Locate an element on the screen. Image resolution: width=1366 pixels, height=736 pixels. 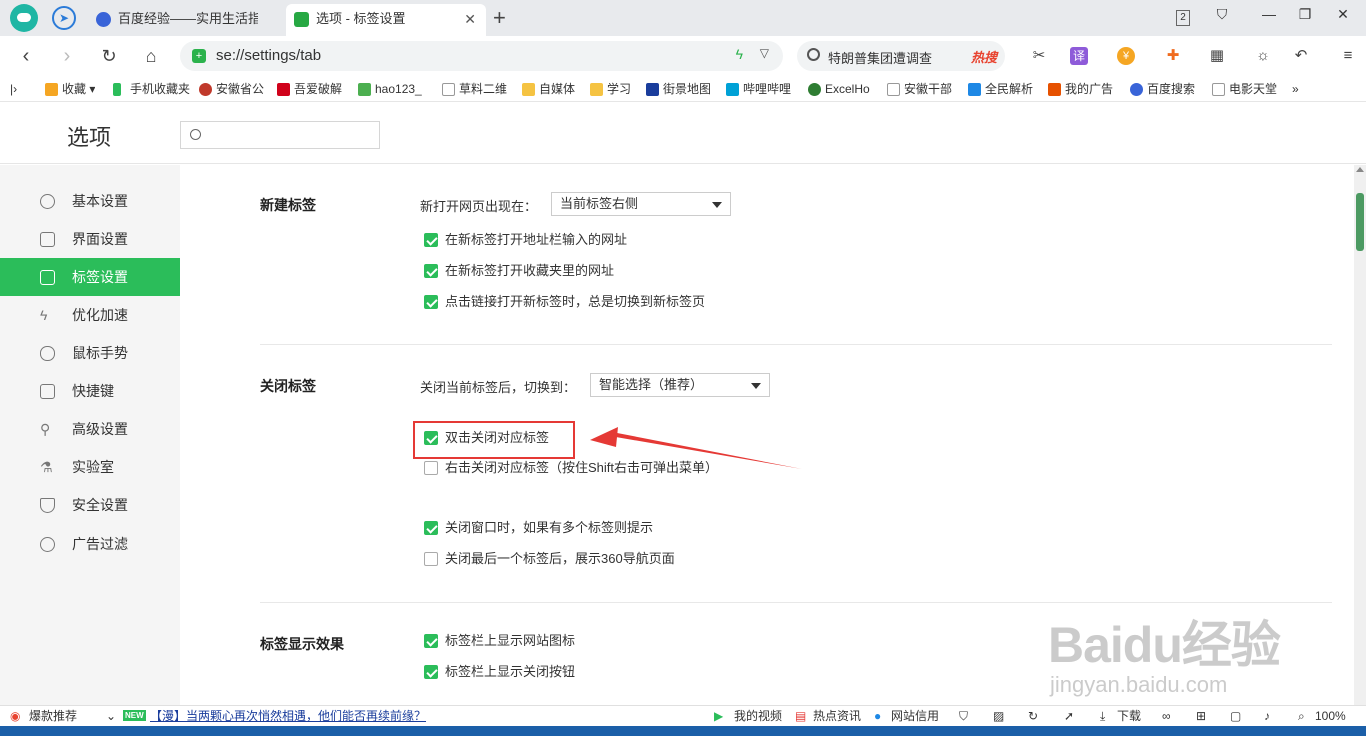
vertical-scrollbar is located at coordinates (1360, 435).